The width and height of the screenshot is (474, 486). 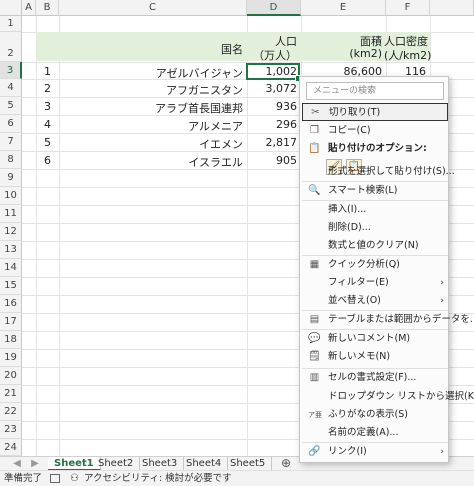 What do you see at coordinates (286, 464) in the screenshot?
I see `add-sheet-icon: ⊕` at bounding box center [286, 464].